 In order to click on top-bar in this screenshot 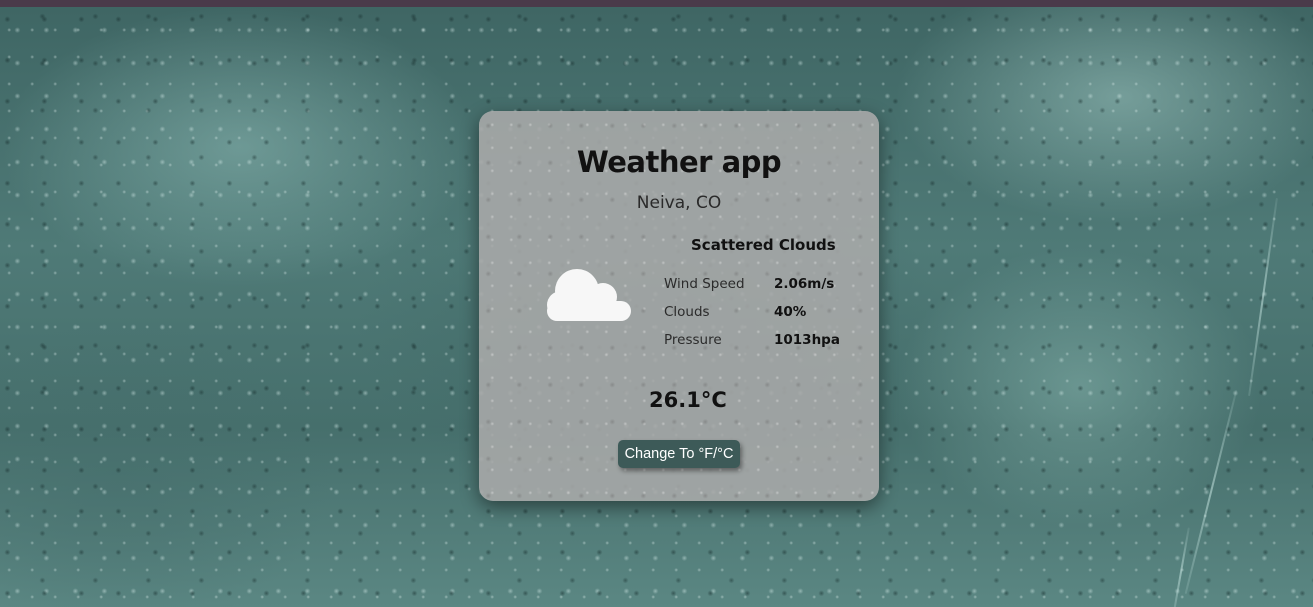, I will do `click(656, 3)`.